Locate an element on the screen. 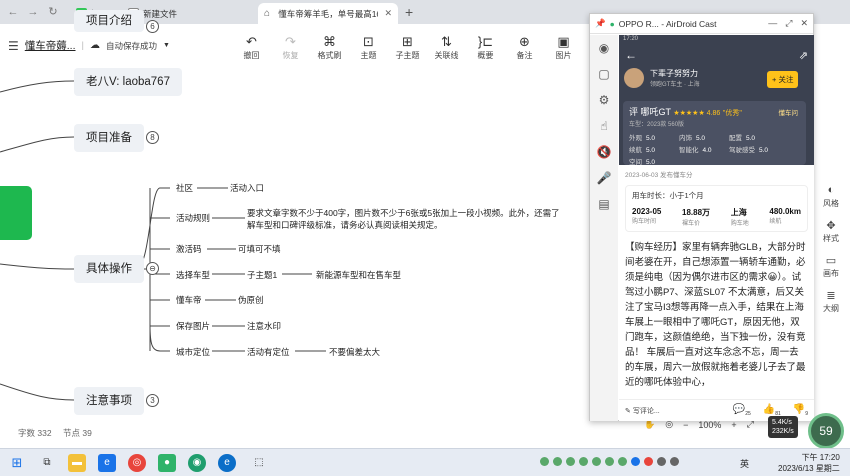  canvas-button: ▭ 画布 is located at coordinates (831, 266).